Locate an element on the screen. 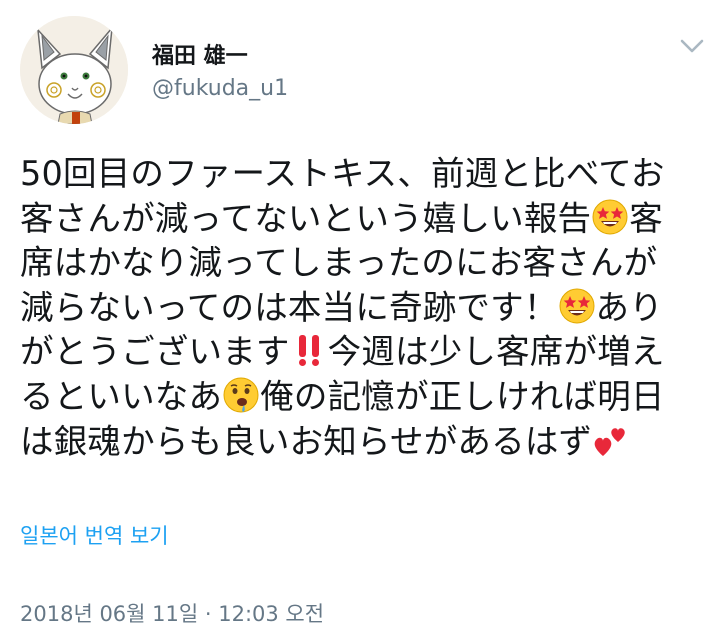  tweet-text-segment: がとうございます is located at coordinates (155, 352).